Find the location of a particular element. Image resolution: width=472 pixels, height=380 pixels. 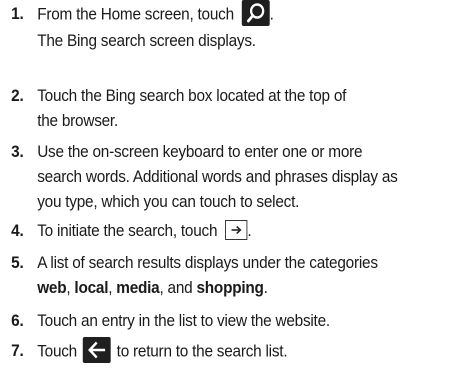

category-local: local is located at coordinates (91, 288).